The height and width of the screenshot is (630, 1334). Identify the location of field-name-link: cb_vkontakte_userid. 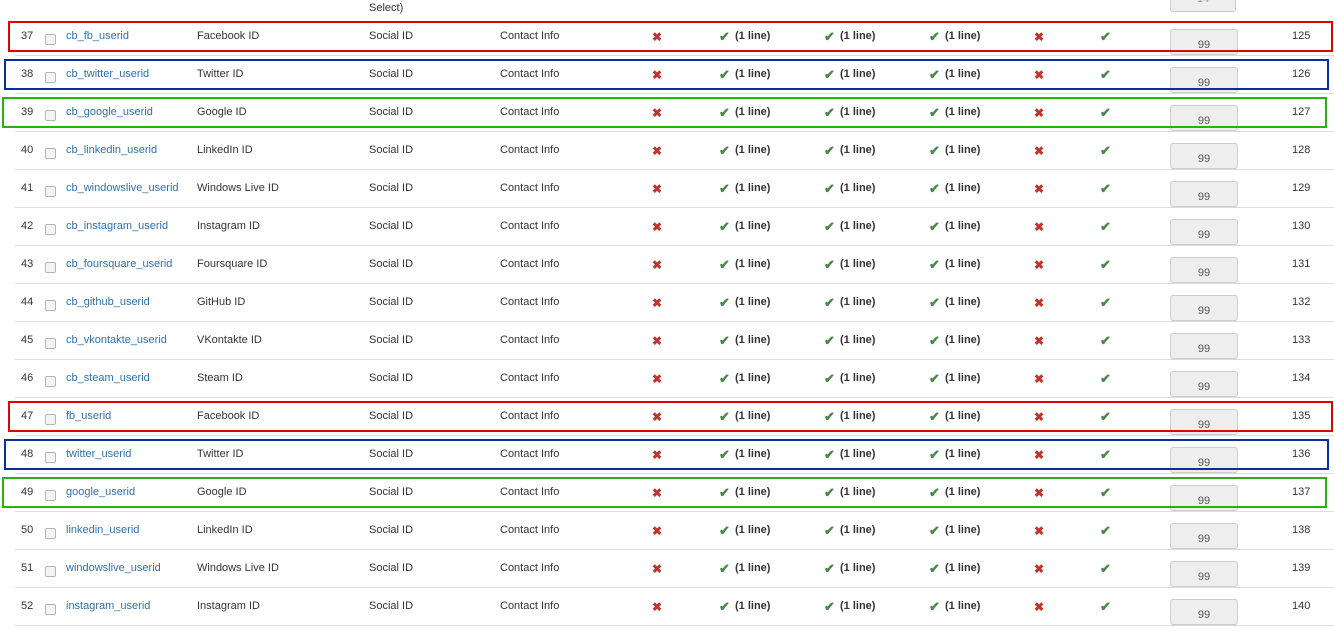
(116, 340).